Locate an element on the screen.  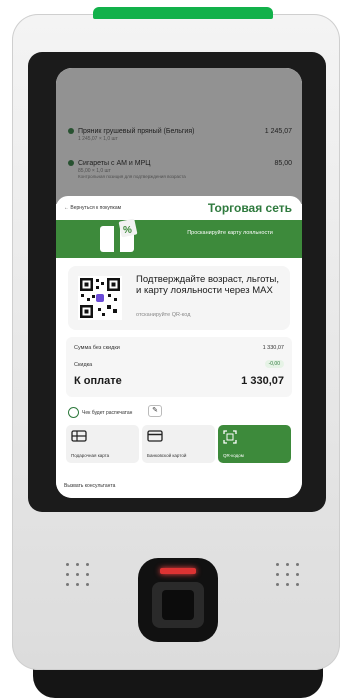
back-link: ← Вернуться к покупкам is located at coordinates (92, 208).